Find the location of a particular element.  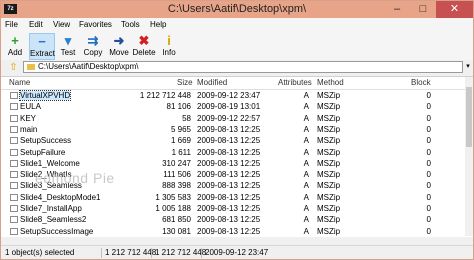

move-button: ➜ Move is located at coordinates (119, 46).